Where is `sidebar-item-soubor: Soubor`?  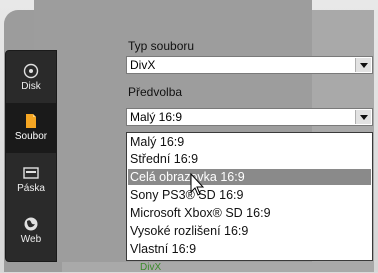 sidebar-item-soubor: Soubor is located at coordinates (31, 128).